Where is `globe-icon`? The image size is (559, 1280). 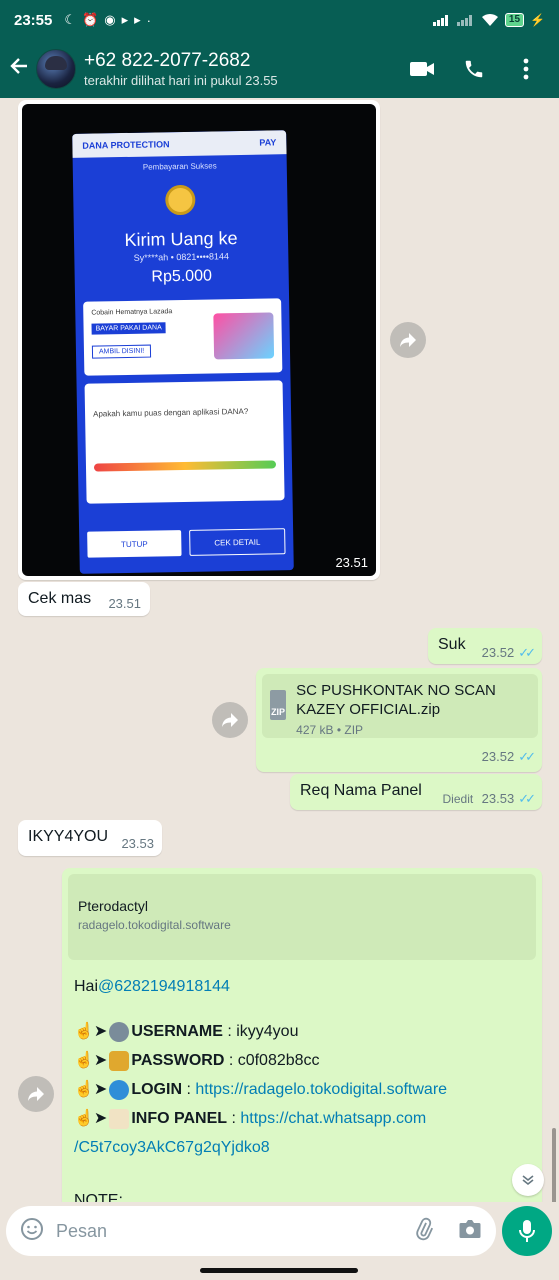
globe-icon is located at coordinates (119, 1089).